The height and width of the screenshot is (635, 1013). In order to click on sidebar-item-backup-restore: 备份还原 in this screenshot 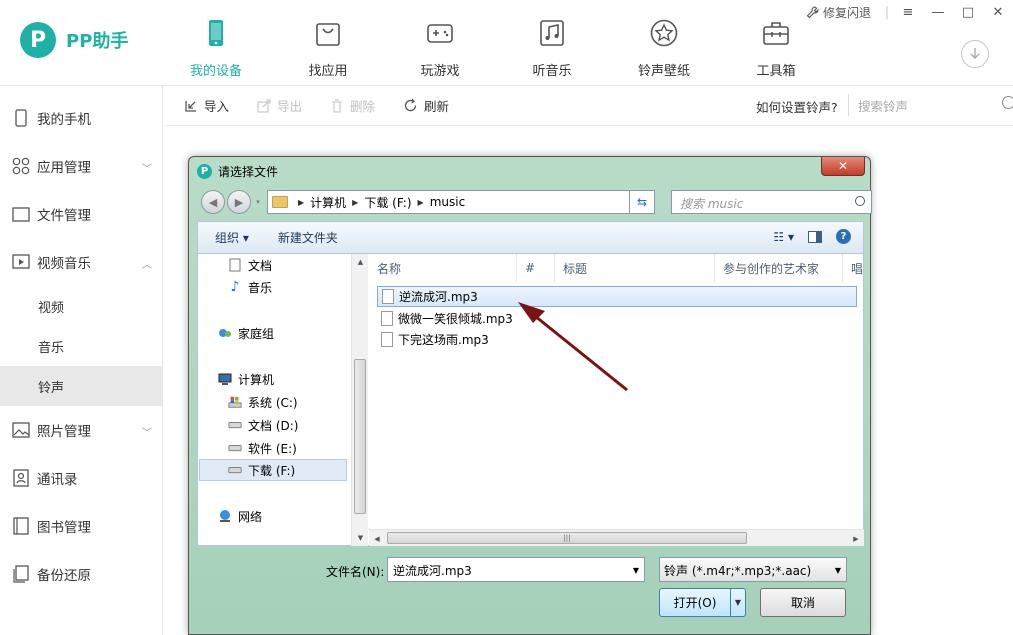, I will do `click(81, 574)`.